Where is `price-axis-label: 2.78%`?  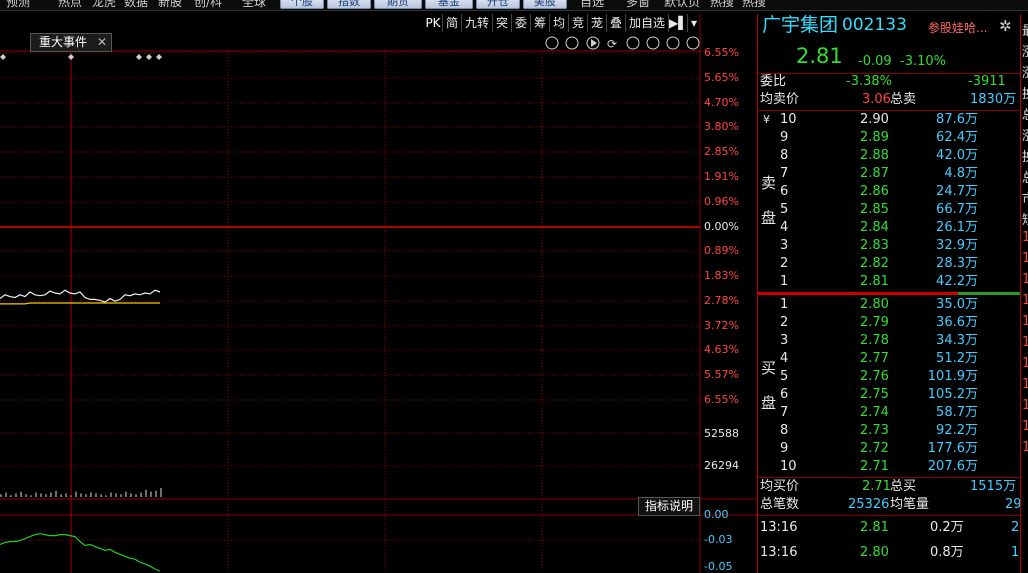 price-axis-label: 2.78% is located at coordinates (721, 300).